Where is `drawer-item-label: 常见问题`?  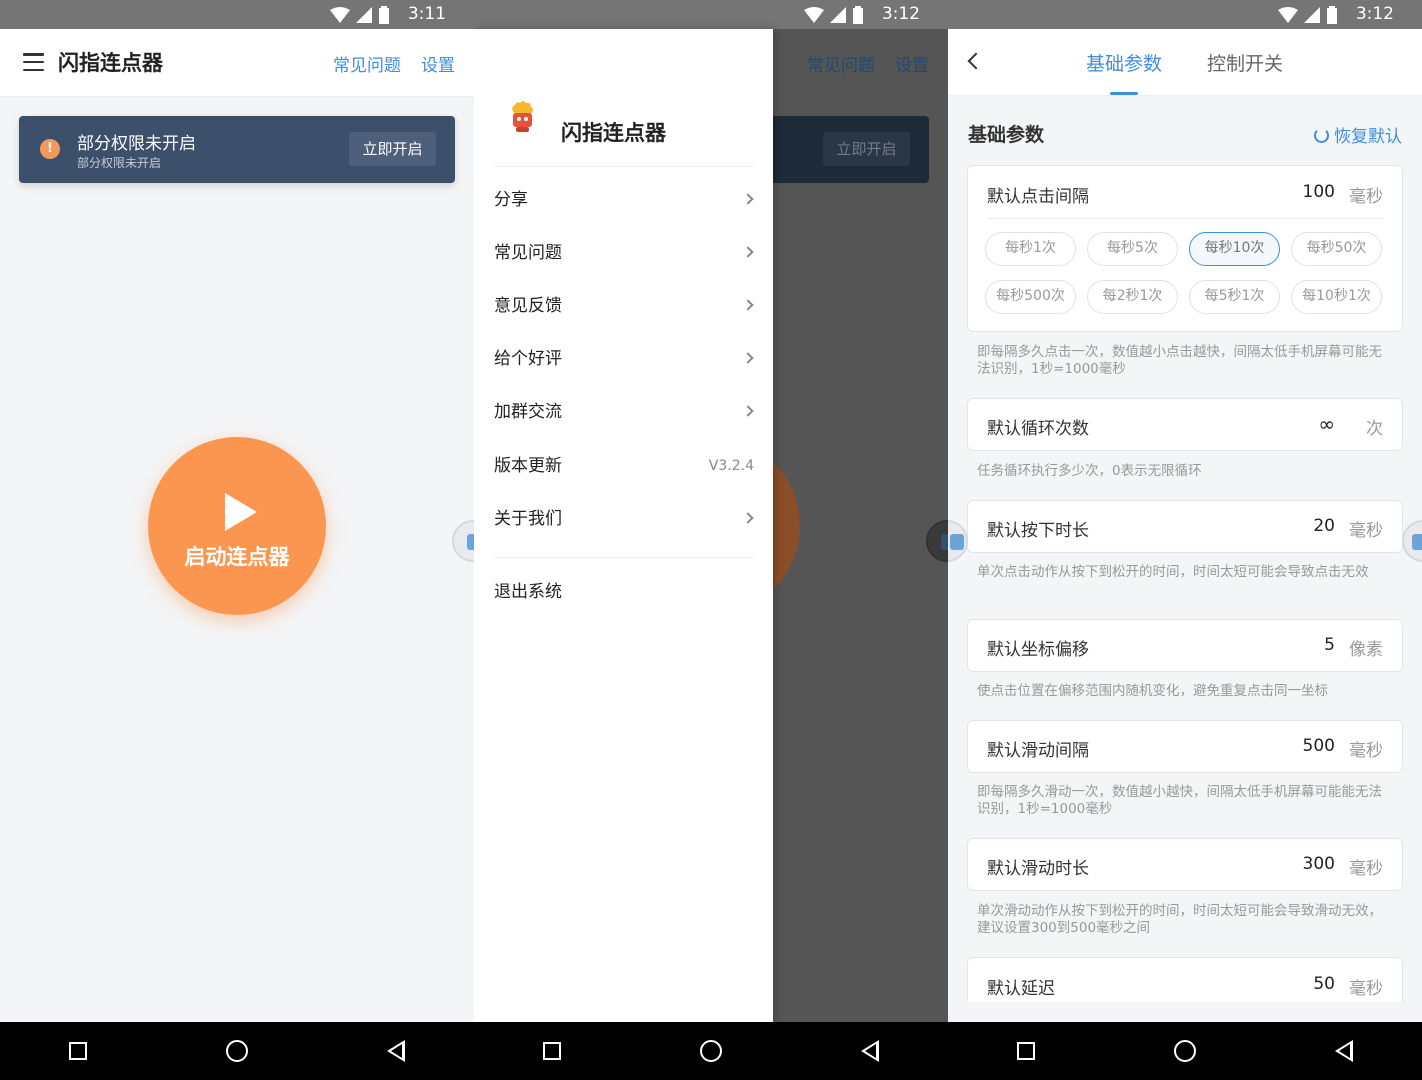
drawer-item-label: 常见问题 is located at coordinates (528, 253).